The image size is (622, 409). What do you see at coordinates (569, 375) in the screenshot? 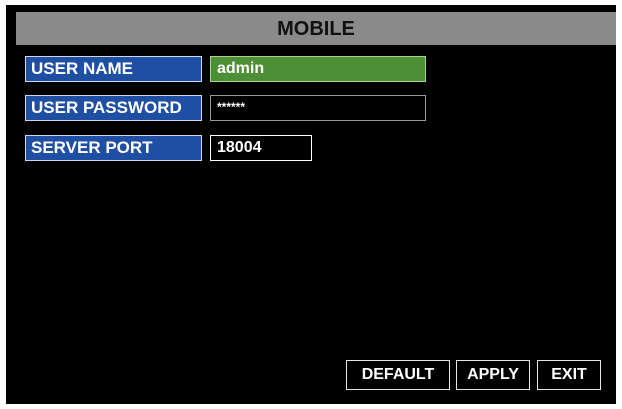
I see `exit-button: EXIT` at bounding box center [569, 375].